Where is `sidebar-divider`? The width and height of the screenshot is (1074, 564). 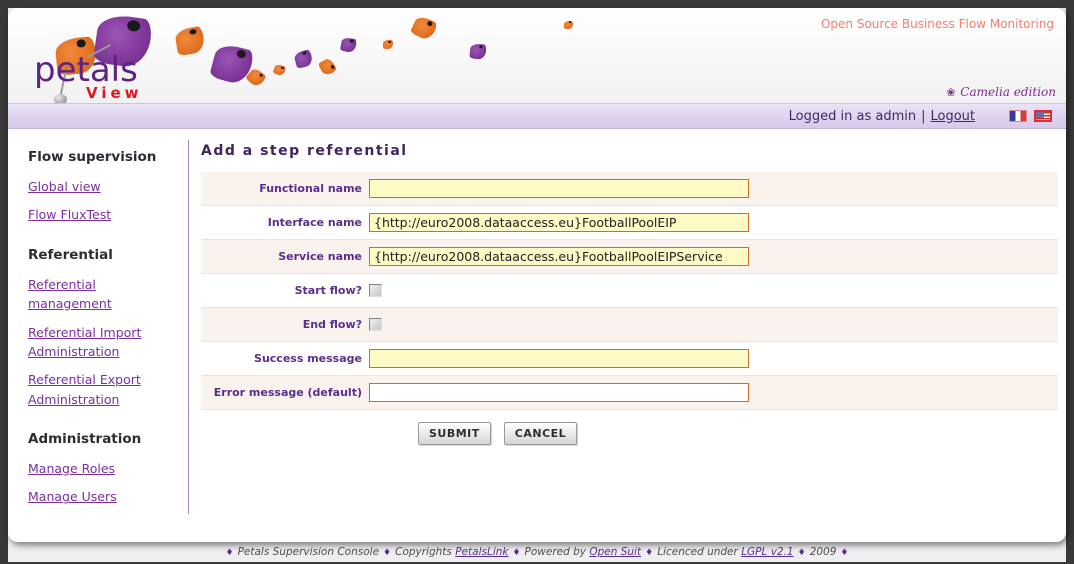
sidebar-divider is located at coordinates (188, 327).